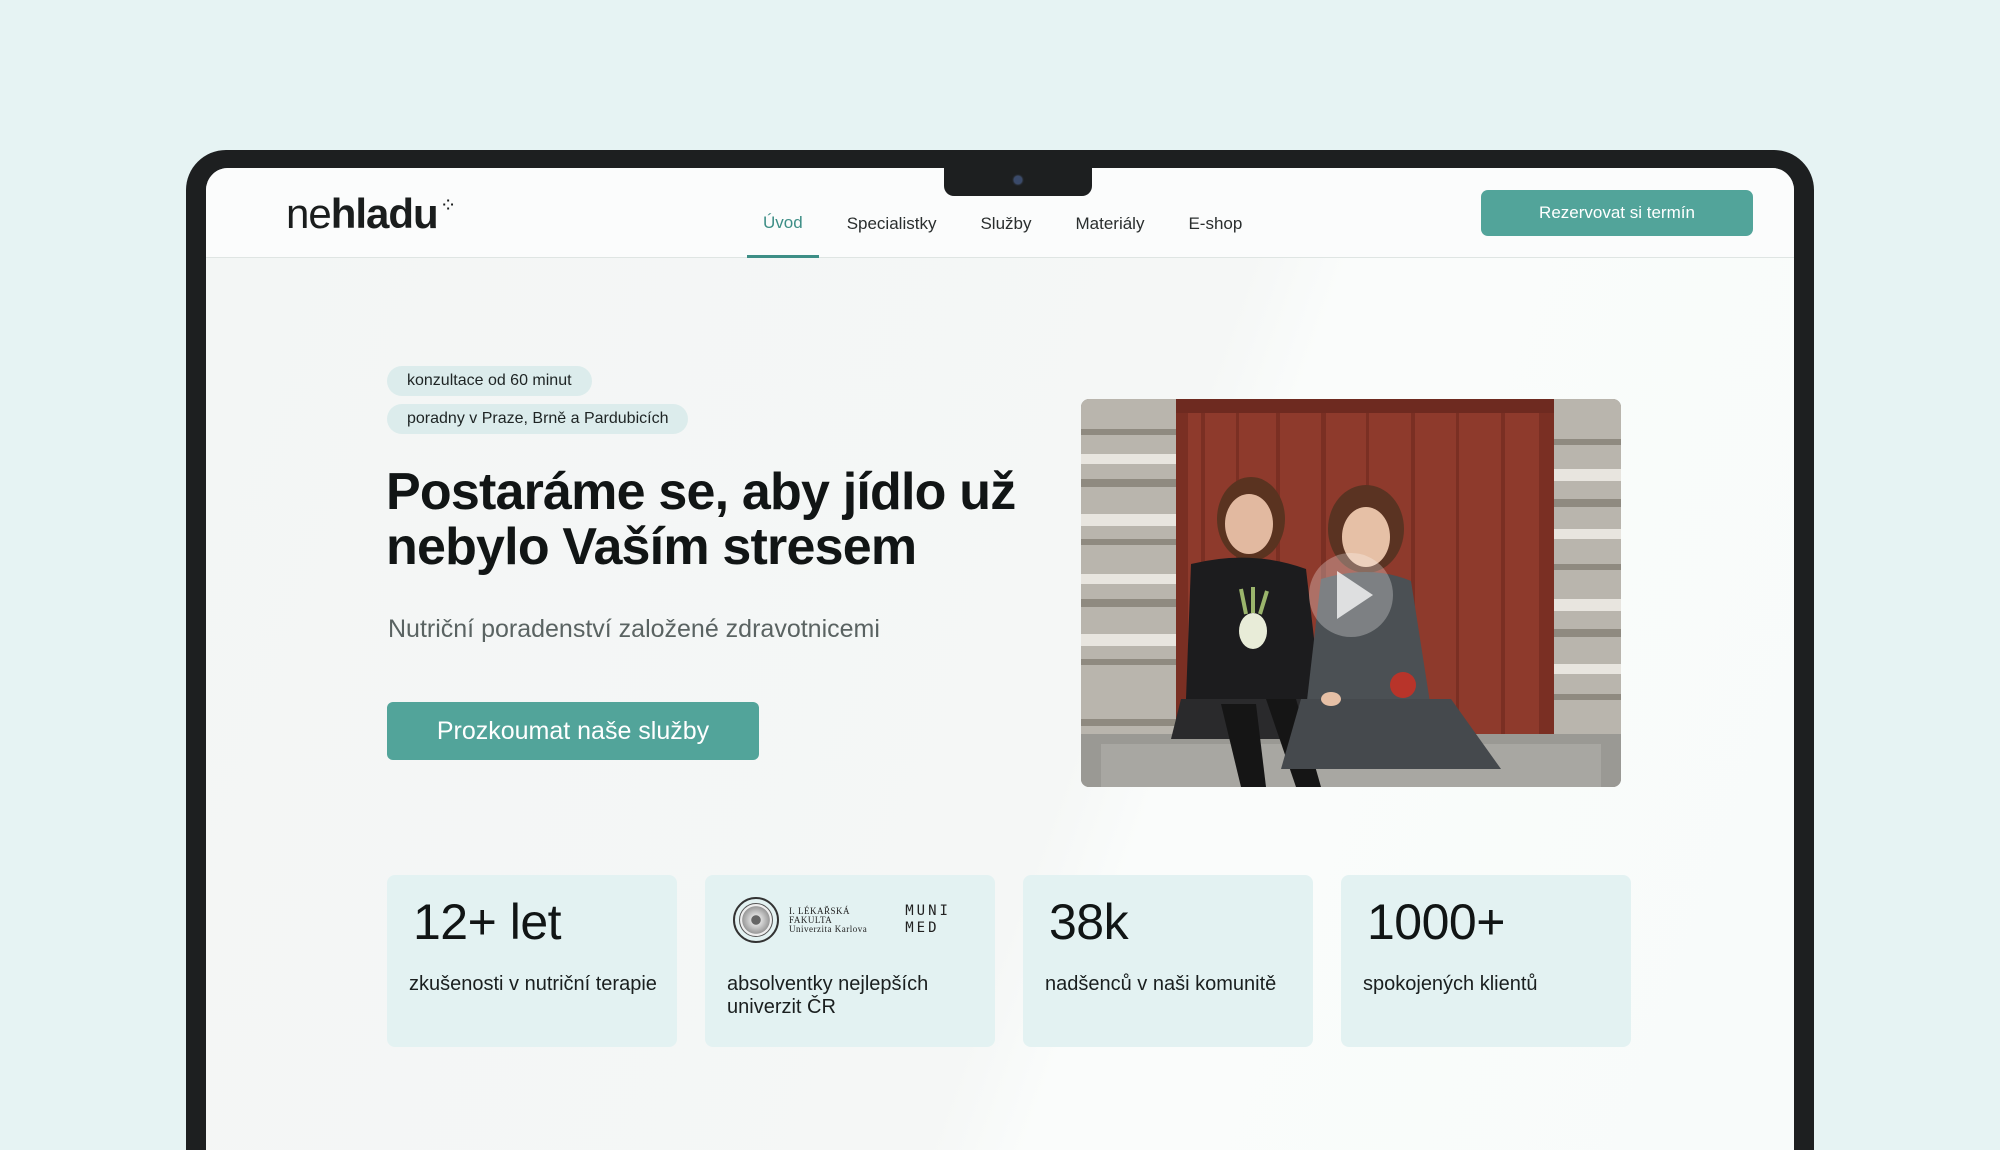  What do you see at coordinates (1161, 984) in the screenshot?
I see `stat-label: nadšenců v naši komunitě` at bounding box center [1161, 984].